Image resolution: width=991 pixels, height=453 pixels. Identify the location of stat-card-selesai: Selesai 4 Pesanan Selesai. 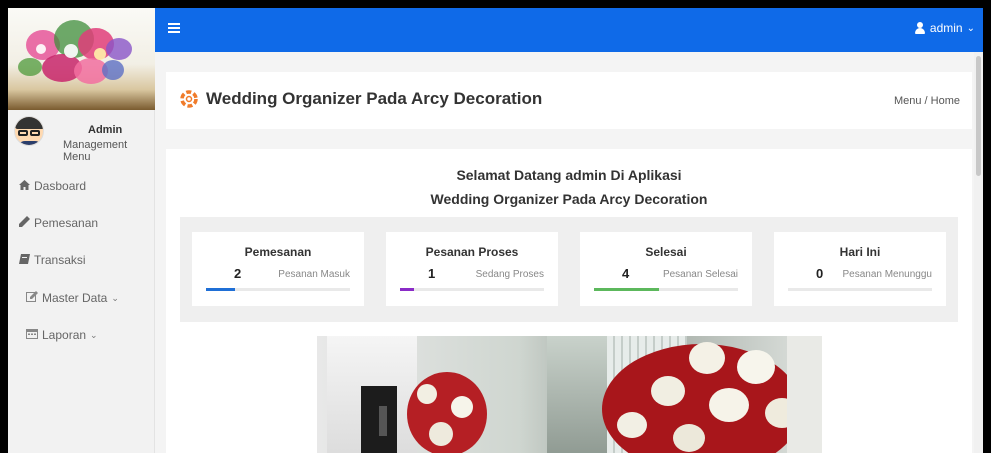
(666, 269).